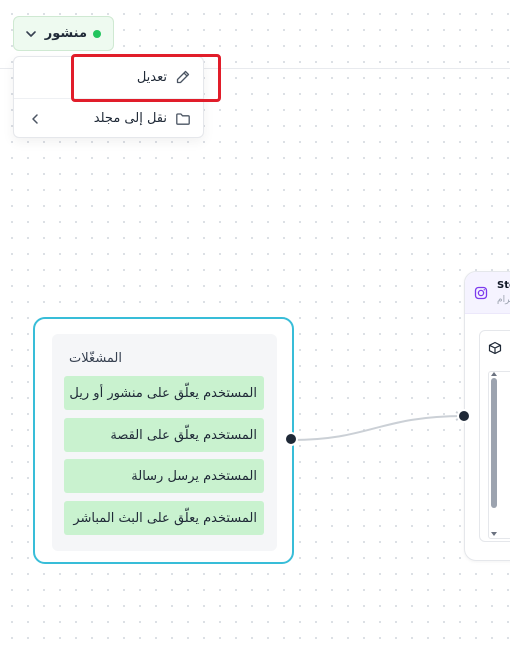 Image resolution: width=510 pixels, height=647 pixels. What do you see at coordinates (495, 348) in the screenshot?
I see `cube-icon` at bounding box center [495, 348].